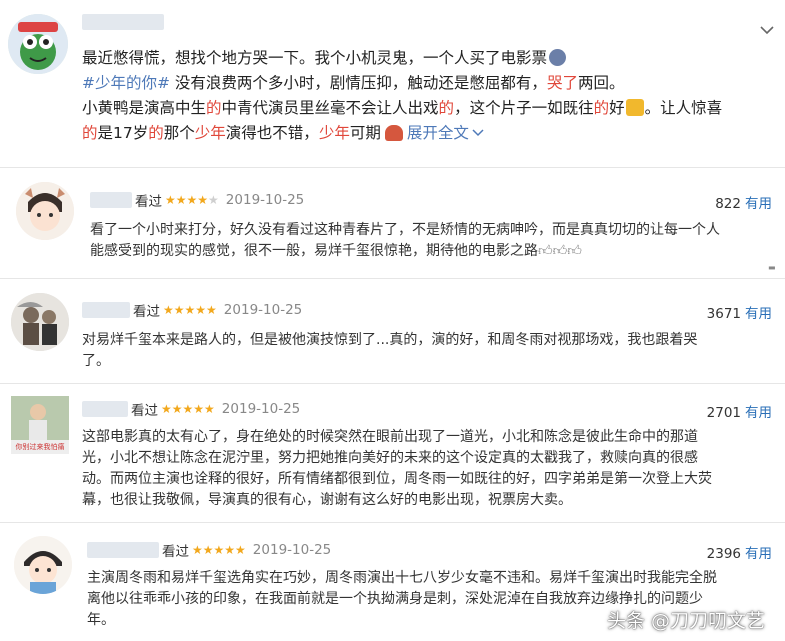 The height and width of the screenshot is (641, 785). What do you see at coordinates (558, 57) in the screenshot?
I see `emoji-icon` at bounding box center [558, 57].